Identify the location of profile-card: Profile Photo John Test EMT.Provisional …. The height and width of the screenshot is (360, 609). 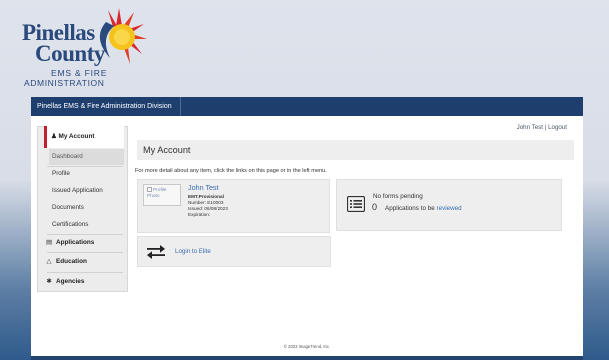
(233, 206).